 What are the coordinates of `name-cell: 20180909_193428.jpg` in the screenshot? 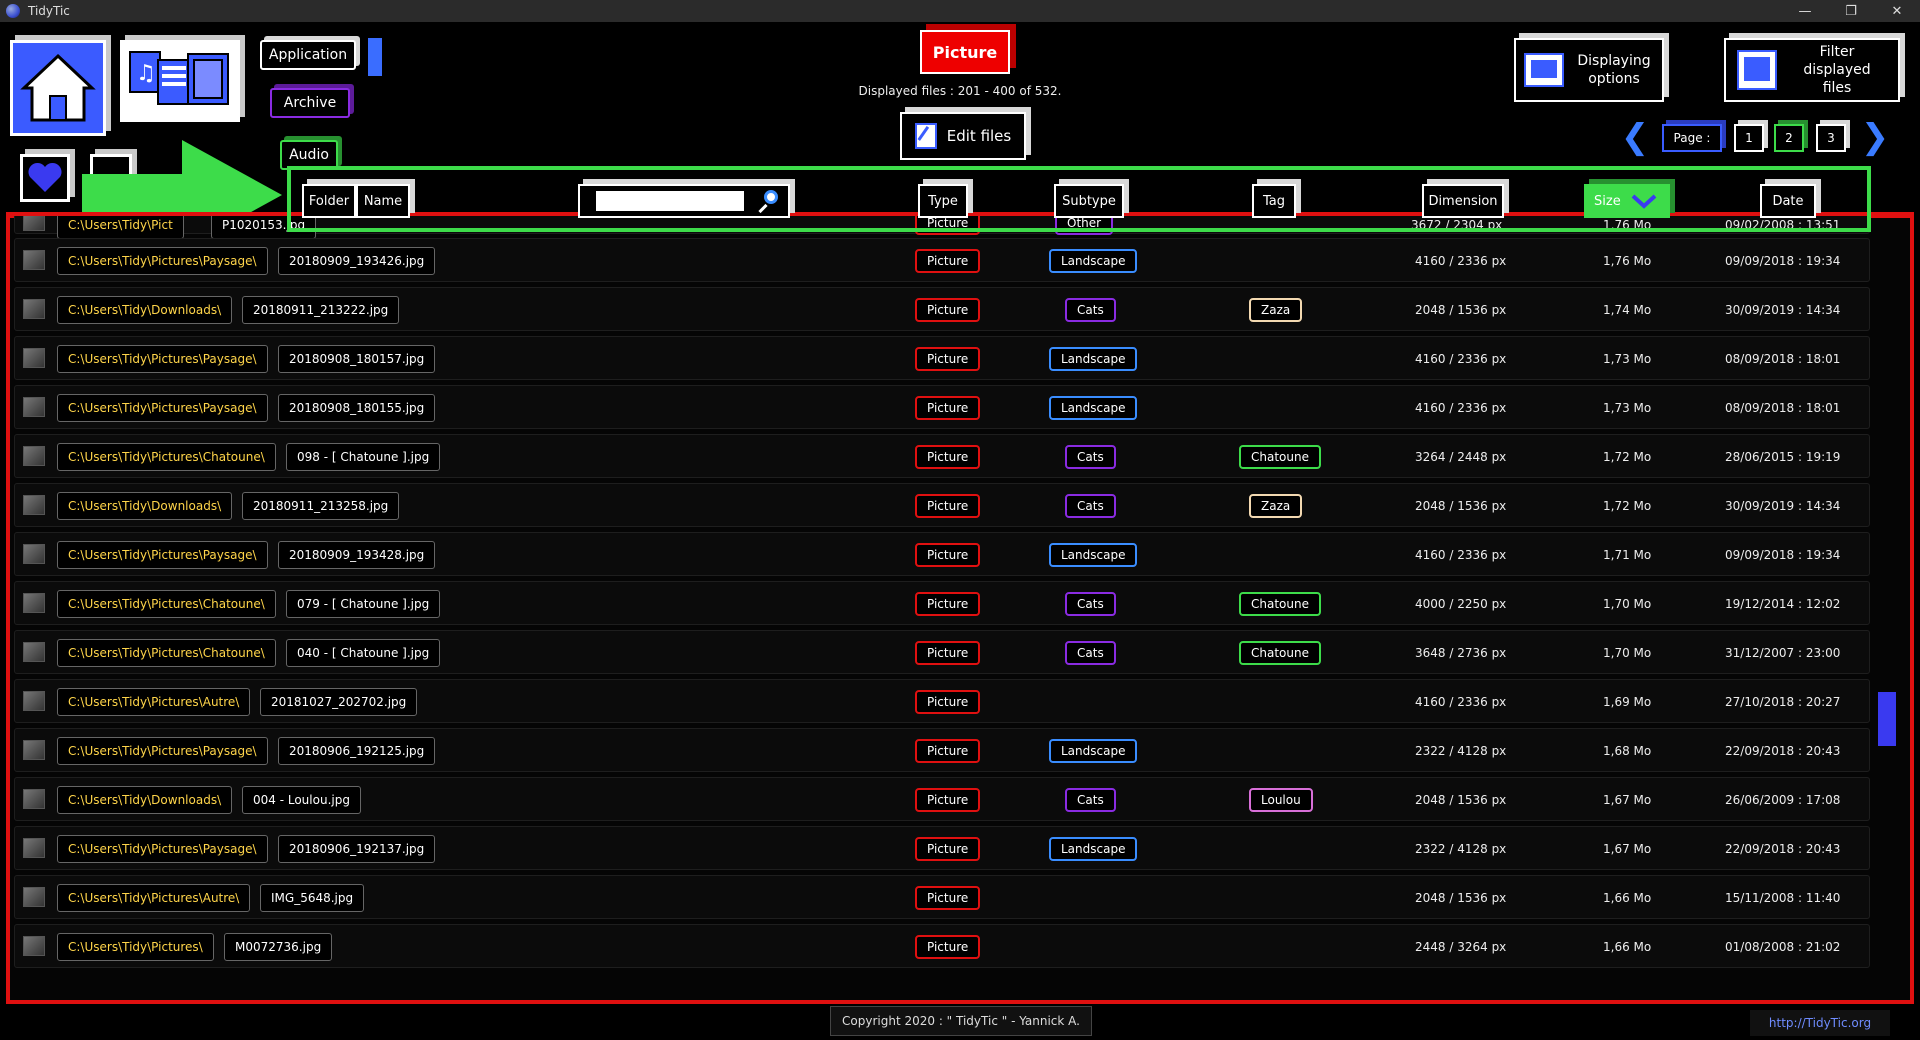 It's located at (357, 555).